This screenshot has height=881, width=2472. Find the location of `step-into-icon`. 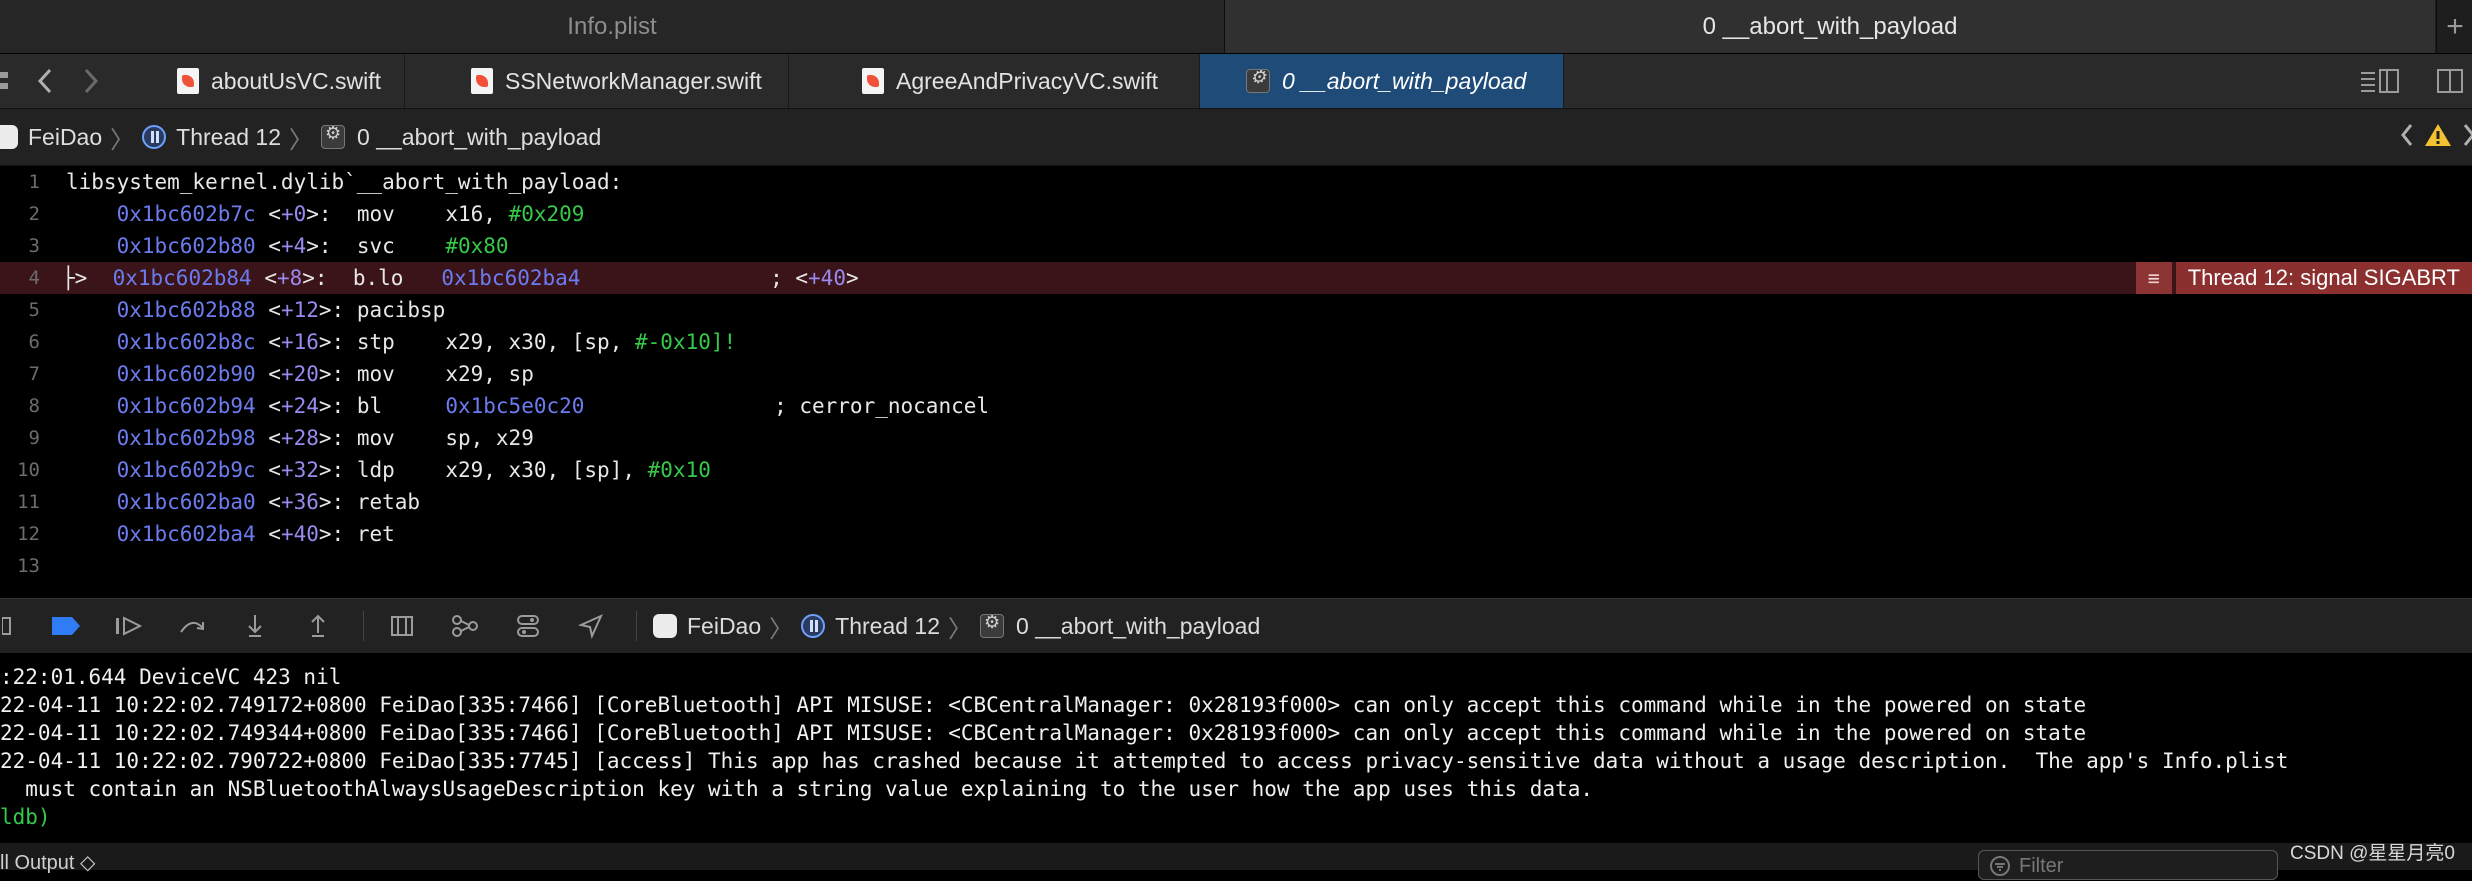

step-into-icon is located at coordinates (255, 626).